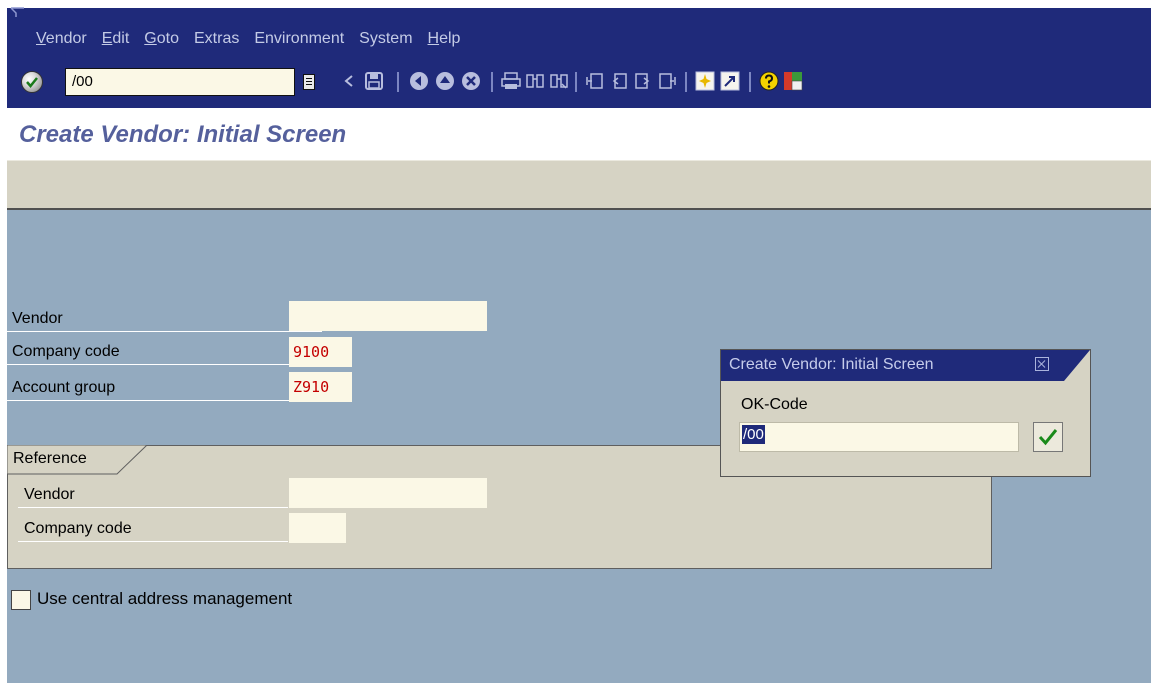  What do you see at coordinates (559, 81) in the screenshot?
I see `find-next-icon` at bounding box center [559, 81].